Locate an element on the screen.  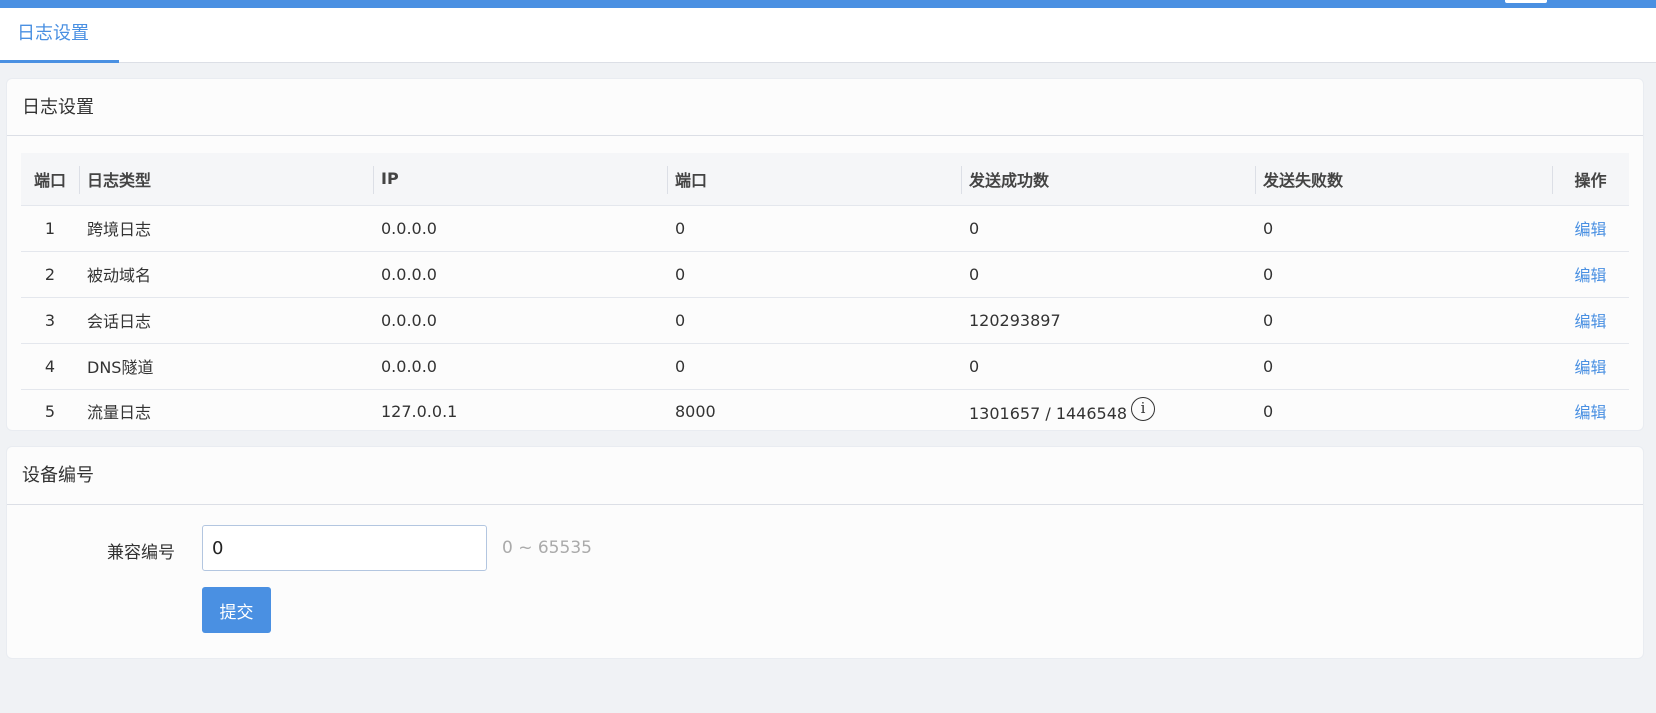
row-index: 5 is located at coordinates (50, 410).